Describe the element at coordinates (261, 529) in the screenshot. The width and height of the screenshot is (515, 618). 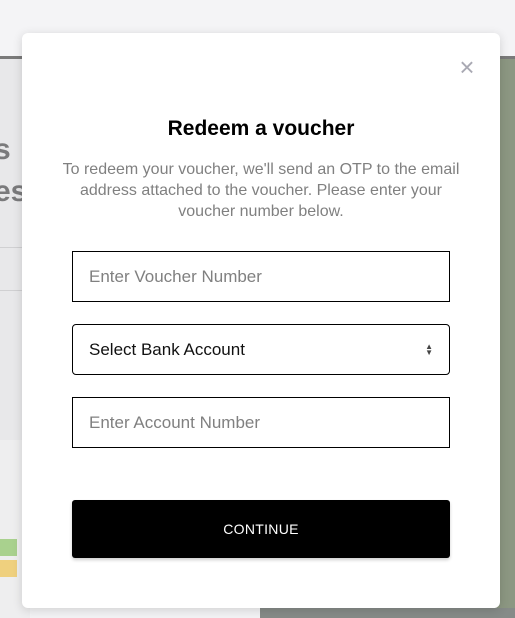
I see `continue-button: CONTINUE` at that location.